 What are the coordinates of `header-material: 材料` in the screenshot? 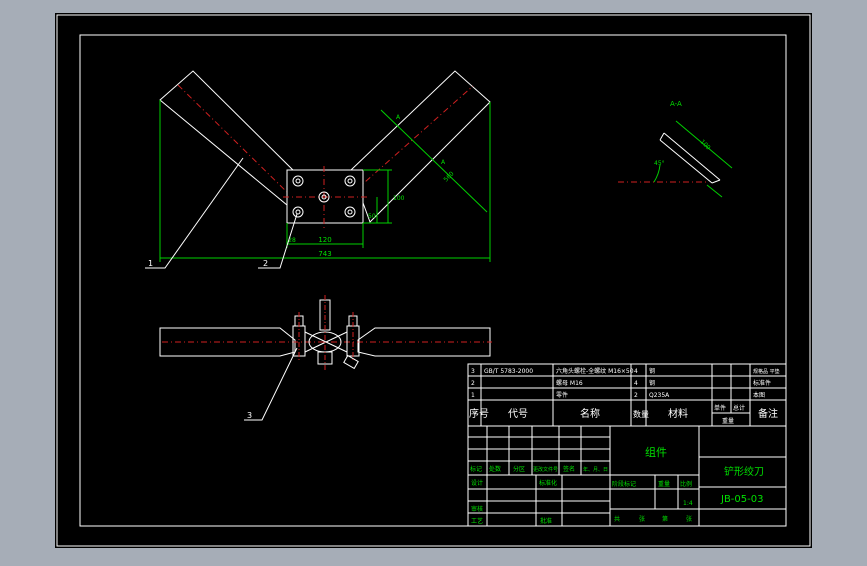 It's located at (678, 413).